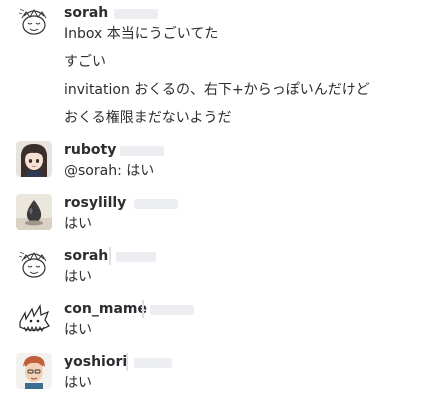 The height and width of the screenshot is (402, 425). What do you see at coordinates (141, 34) in the screenshot?
I see `message-text: Inbox 本当にうごいてた` at bounding box center [141, 34].